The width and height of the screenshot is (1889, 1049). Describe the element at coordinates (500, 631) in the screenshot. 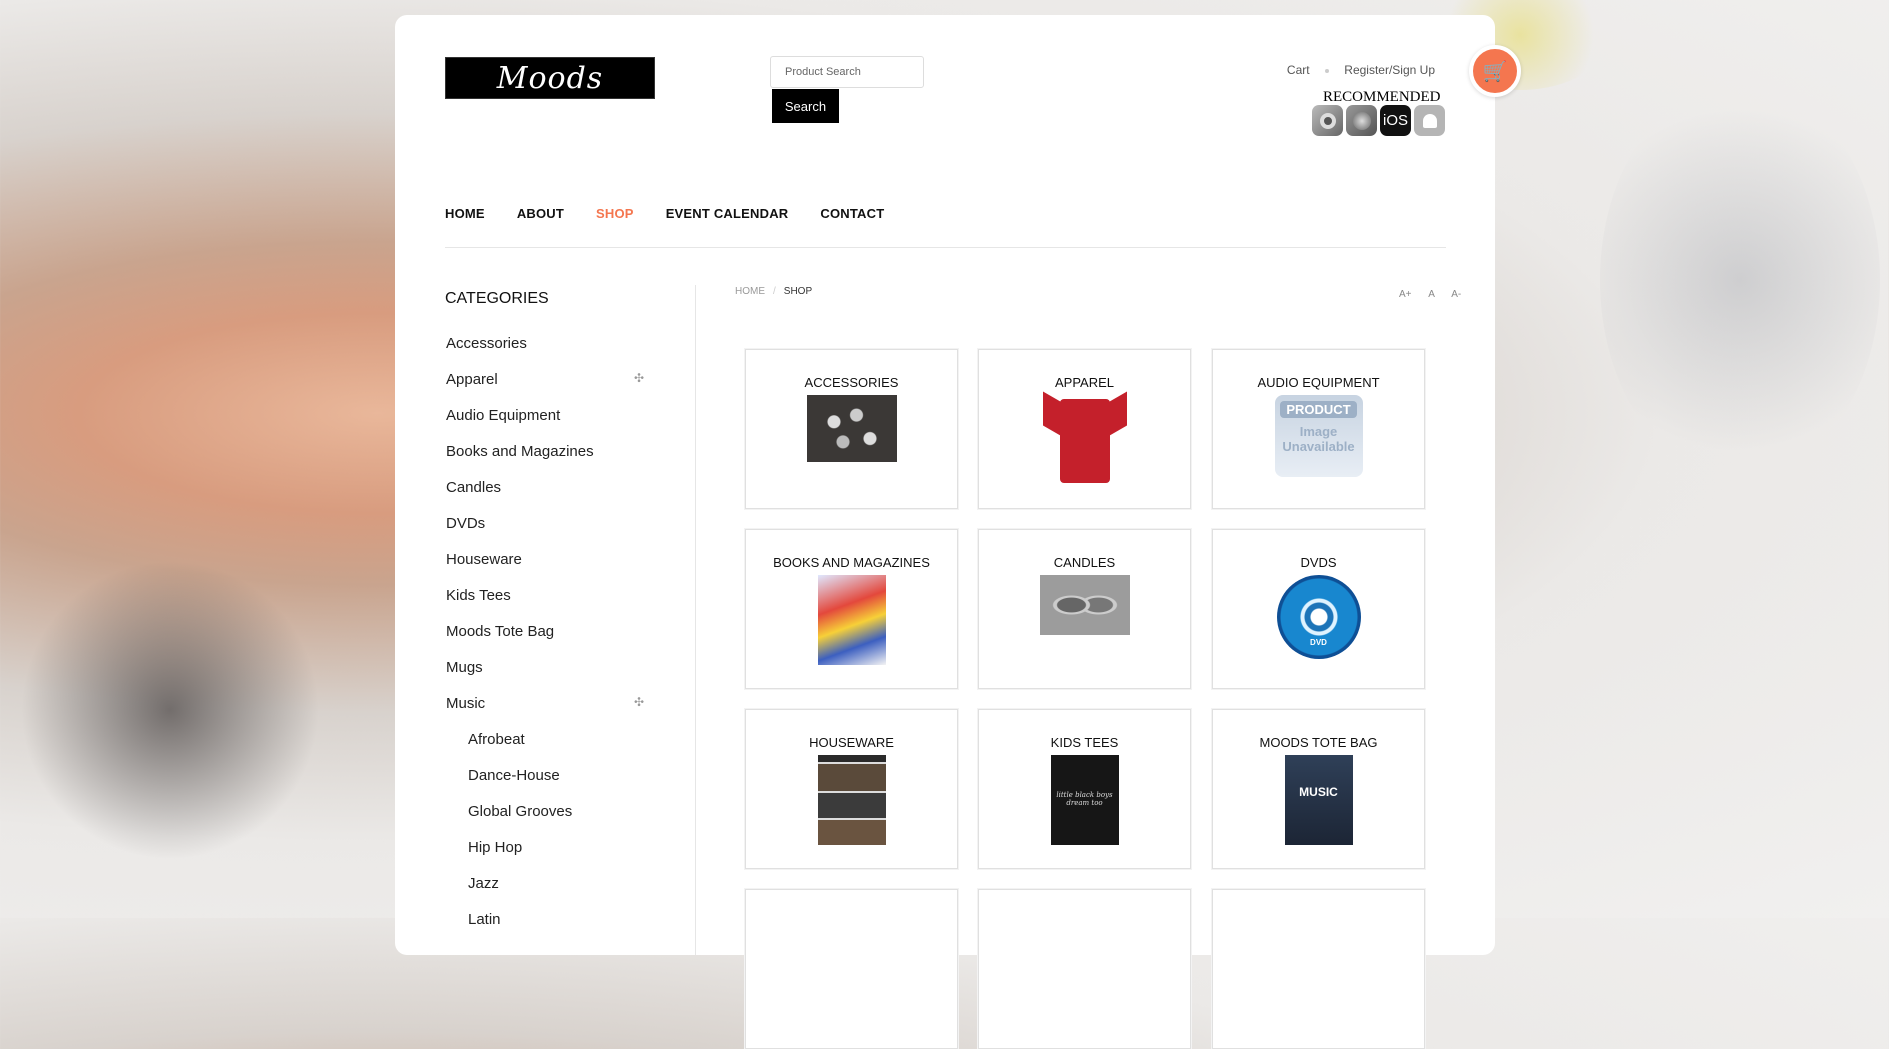

I see `category-label: Moods Tote Bag` at that location.